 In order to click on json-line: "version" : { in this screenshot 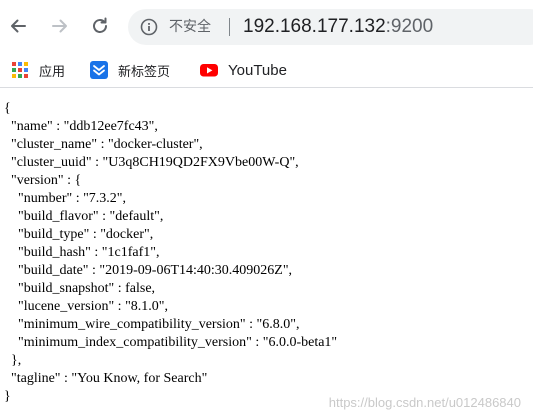, I will do `click(43, 180)`.